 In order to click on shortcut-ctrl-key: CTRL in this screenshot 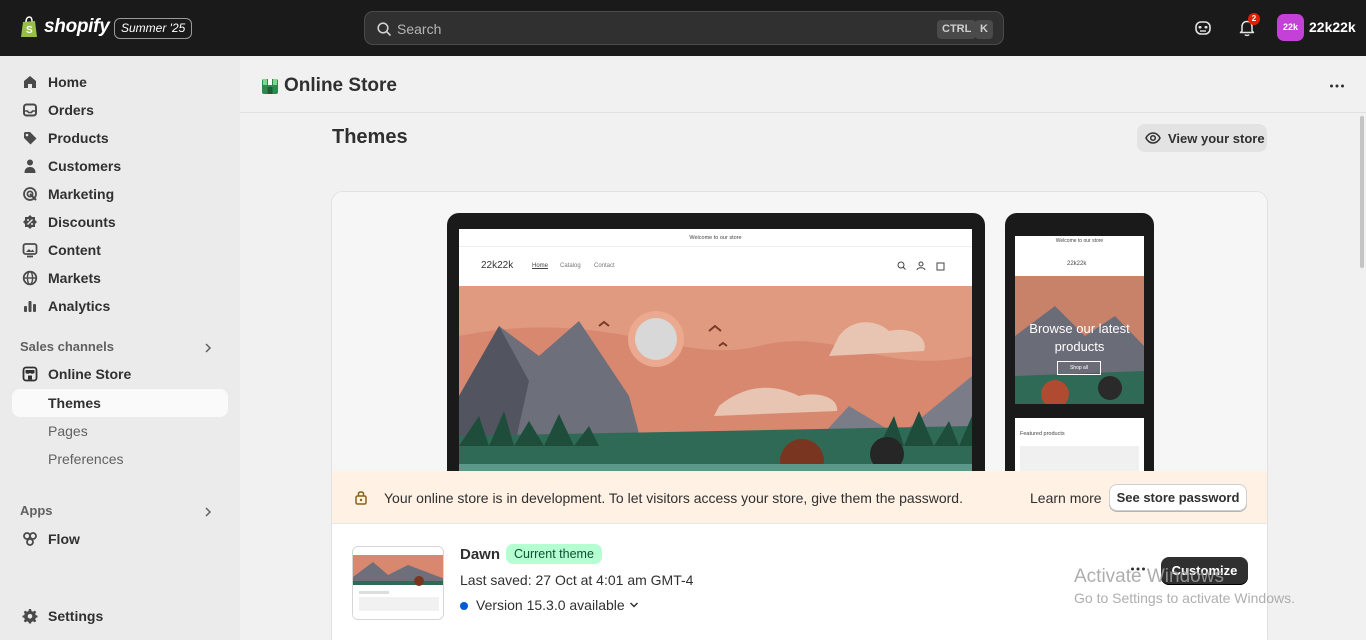, I will do `click(957, 29)`.